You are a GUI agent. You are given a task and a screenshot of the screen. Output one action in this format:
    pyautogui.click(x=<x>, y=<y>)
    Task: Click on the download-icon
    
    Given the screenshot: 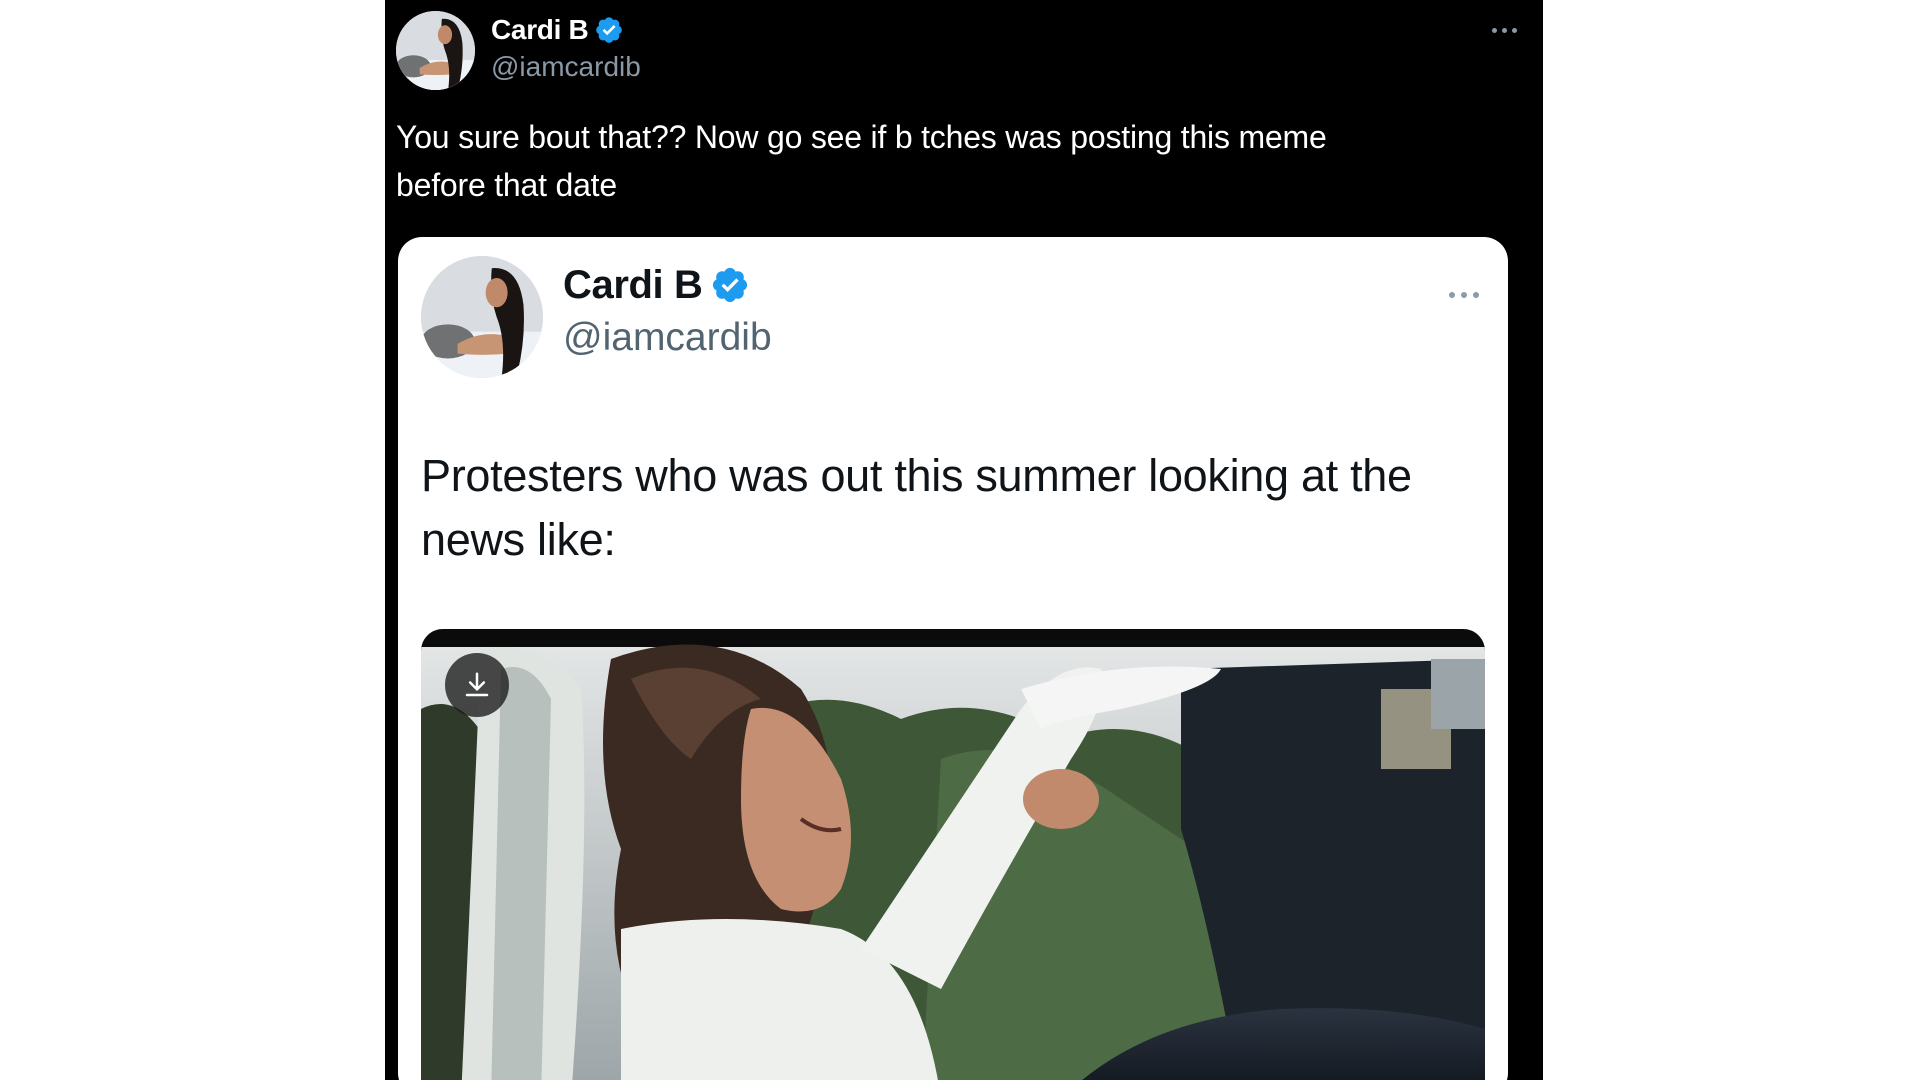 What is the action you would take?
    pyautogui.click(x=477, y=684)
    